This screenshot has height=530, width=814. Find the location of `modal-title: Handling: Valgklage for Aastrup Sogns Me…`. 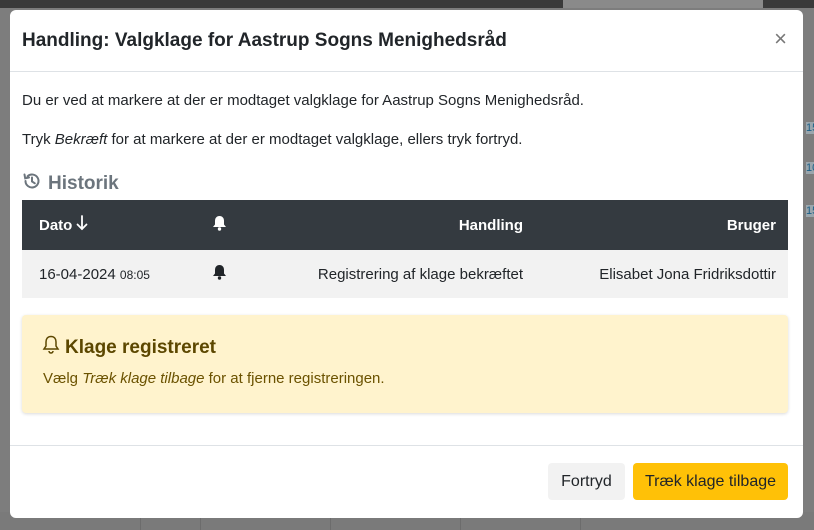

modal-title: Handling: Valgklage for Aastrup Sogns Me… is located at coordinates (264, 40).